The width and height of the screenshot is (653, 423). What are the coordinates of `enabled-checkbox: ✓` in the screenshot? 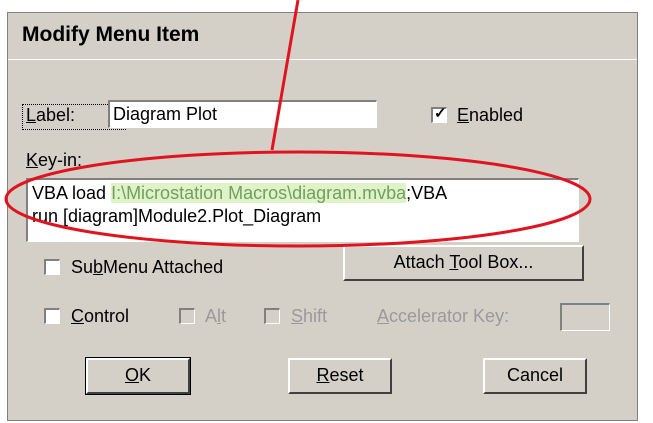 It's located at (439, 114).